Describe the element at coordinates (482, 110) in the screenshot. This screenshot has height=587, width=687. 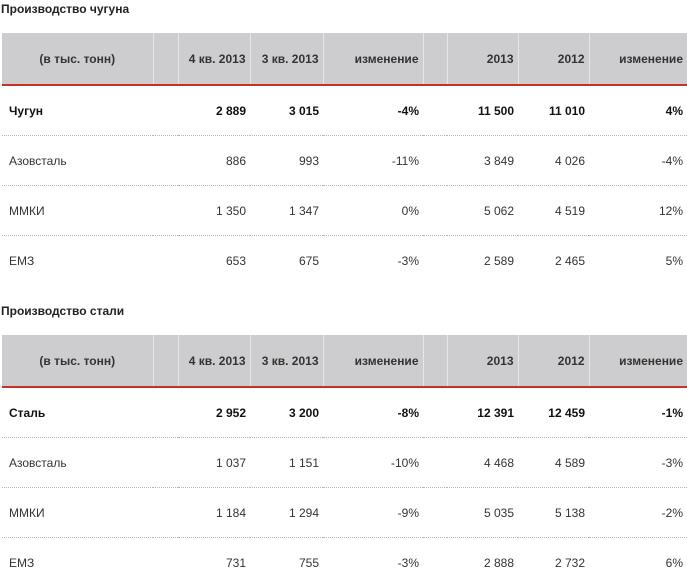
I see `value-cell: 11 500` at that location.